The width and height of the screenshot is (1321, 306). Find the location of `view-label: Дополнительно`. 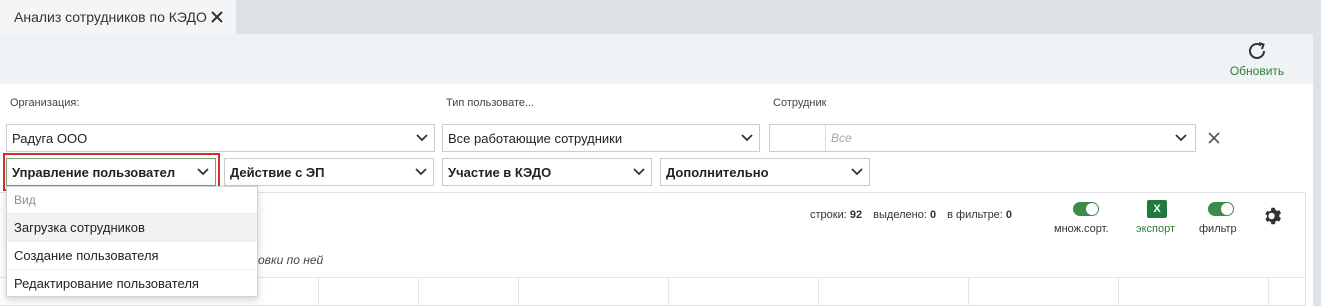

view-label: Дополнительно is located at coordinates (717, 172).